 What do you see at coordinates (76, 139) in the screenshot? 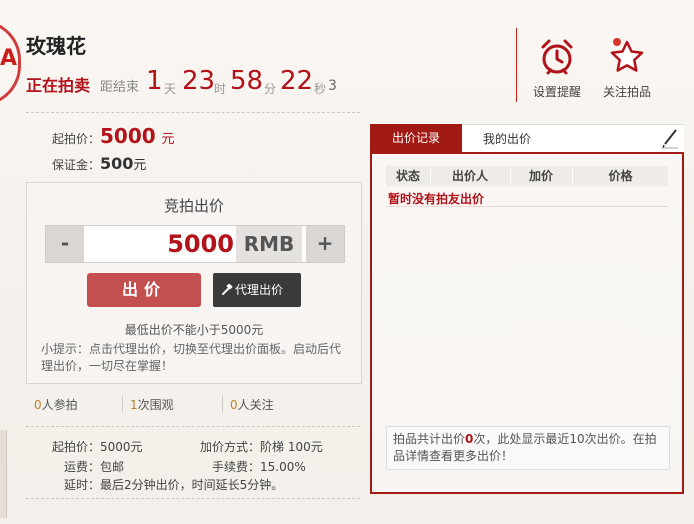
I see `start-price-label: 起拍价：` at bounding box center [76, 139].